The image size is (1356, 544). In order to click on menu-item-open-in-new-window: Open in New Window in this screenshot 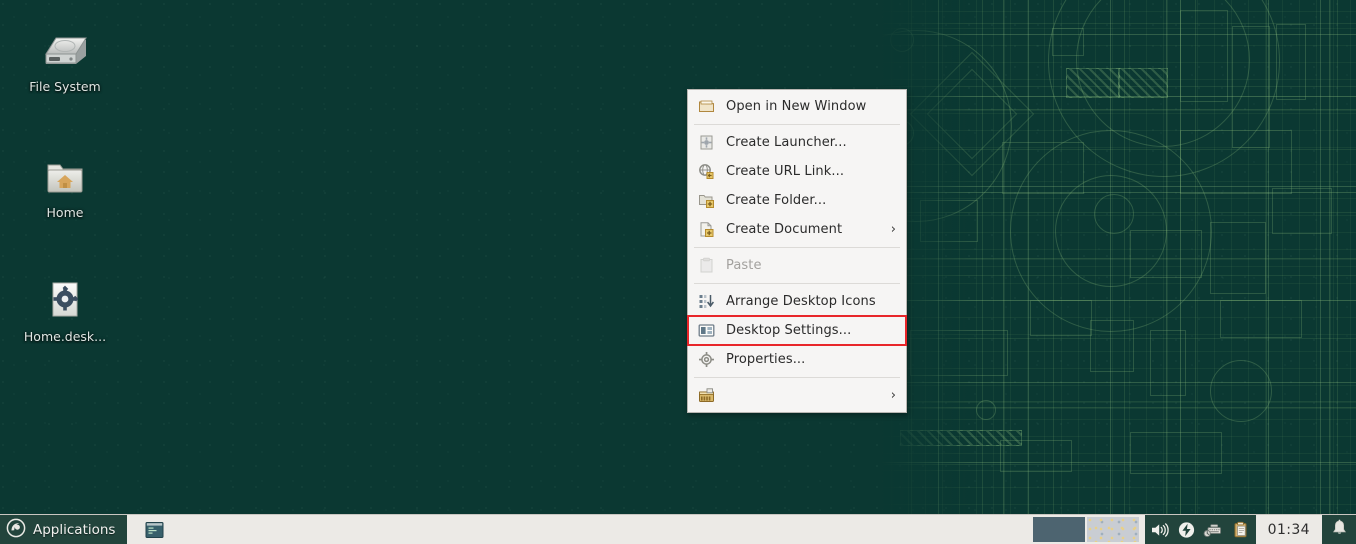, I will do `click(797, 106)`.